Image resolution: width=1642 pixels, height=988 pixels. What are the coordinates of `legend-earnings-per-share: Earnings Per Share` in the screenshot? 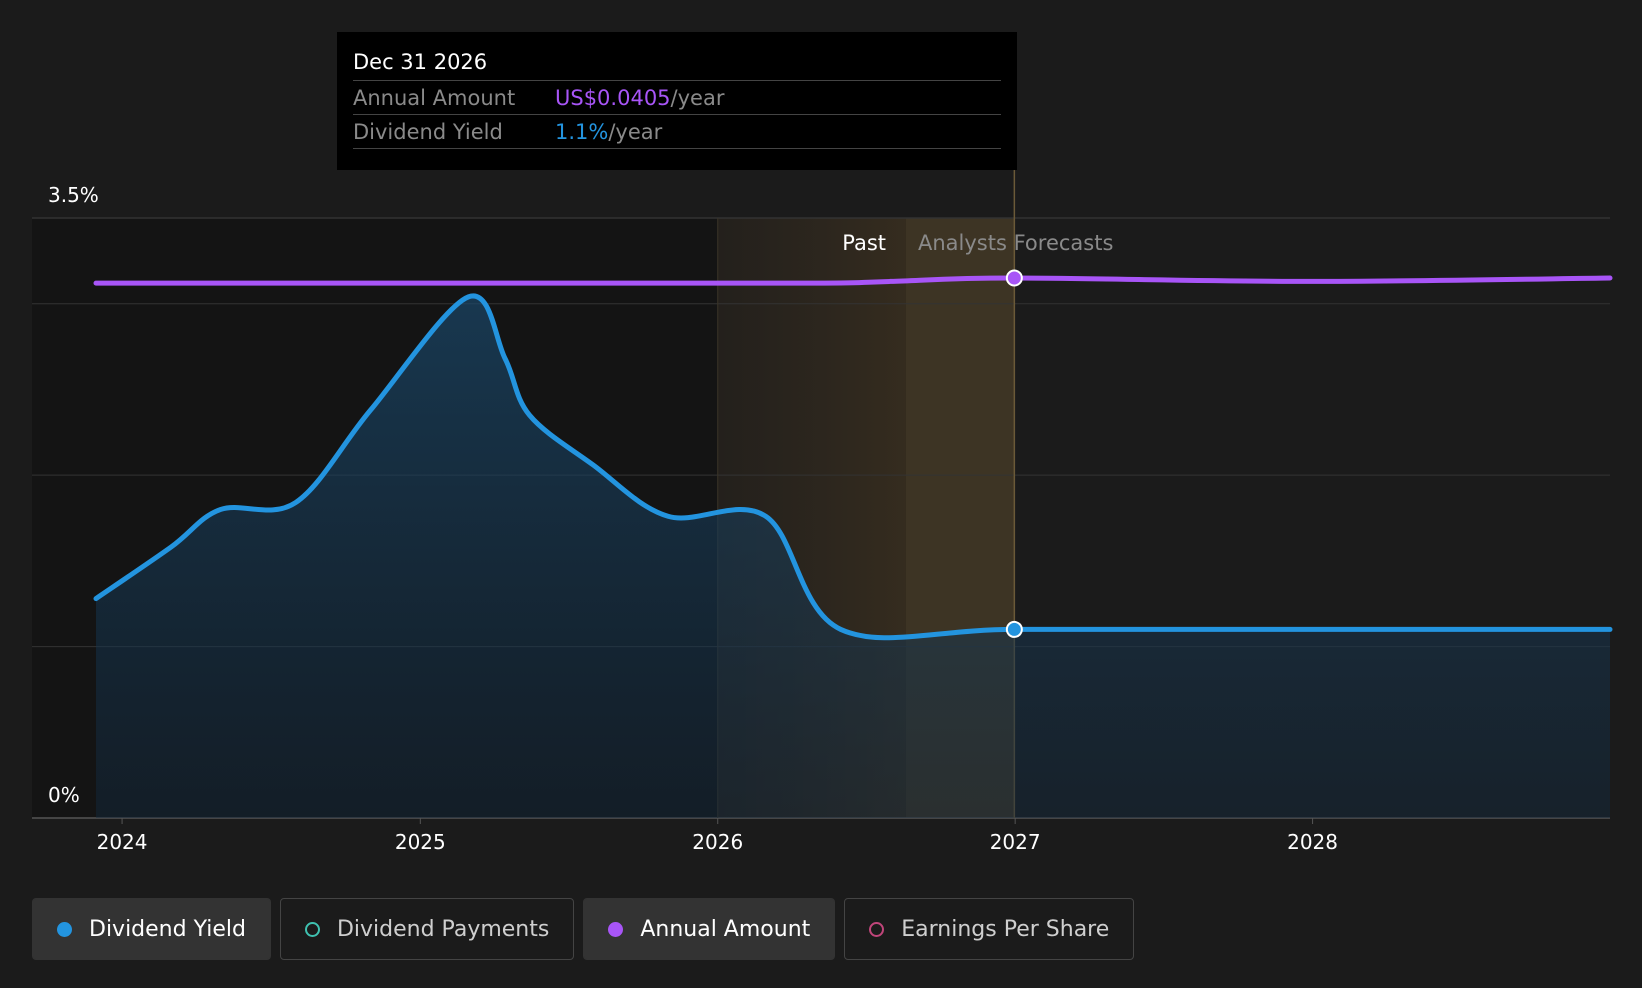 It's located at (989, 929).